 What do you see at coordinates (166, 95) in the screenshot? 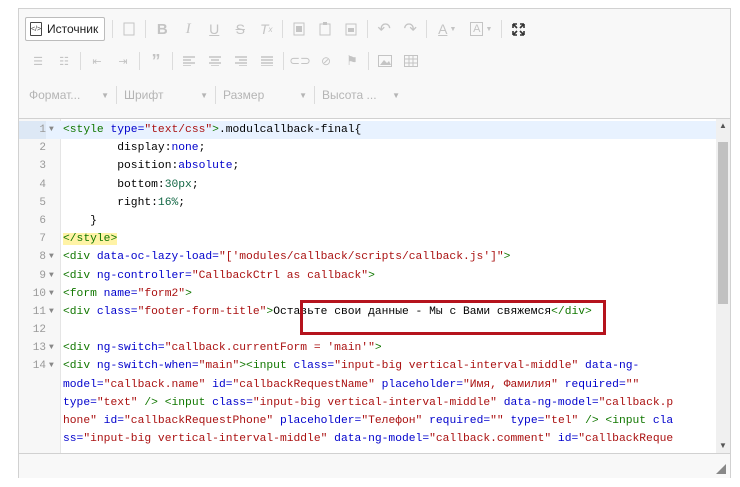
I see `font-combo: Шрифт ▼` at bounding box center [166, 95].